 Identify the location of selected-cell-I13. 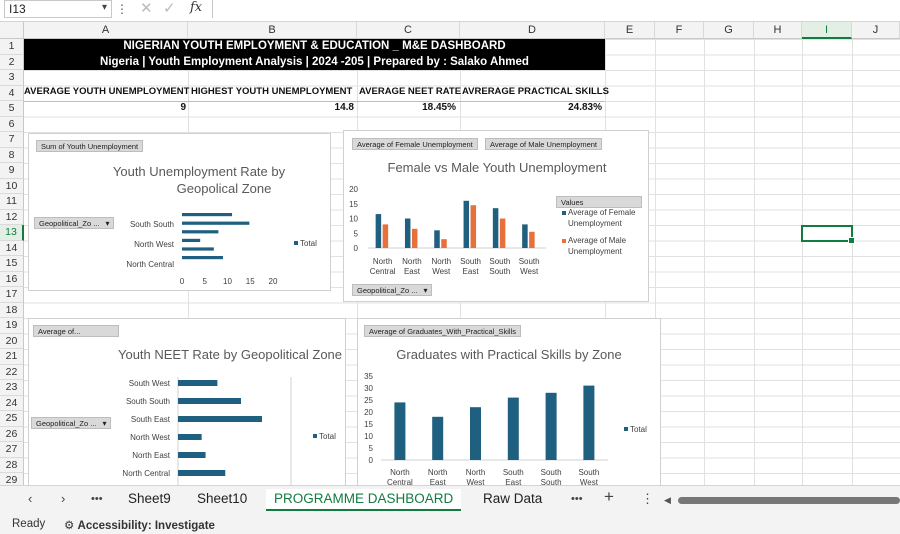
(828, 234).